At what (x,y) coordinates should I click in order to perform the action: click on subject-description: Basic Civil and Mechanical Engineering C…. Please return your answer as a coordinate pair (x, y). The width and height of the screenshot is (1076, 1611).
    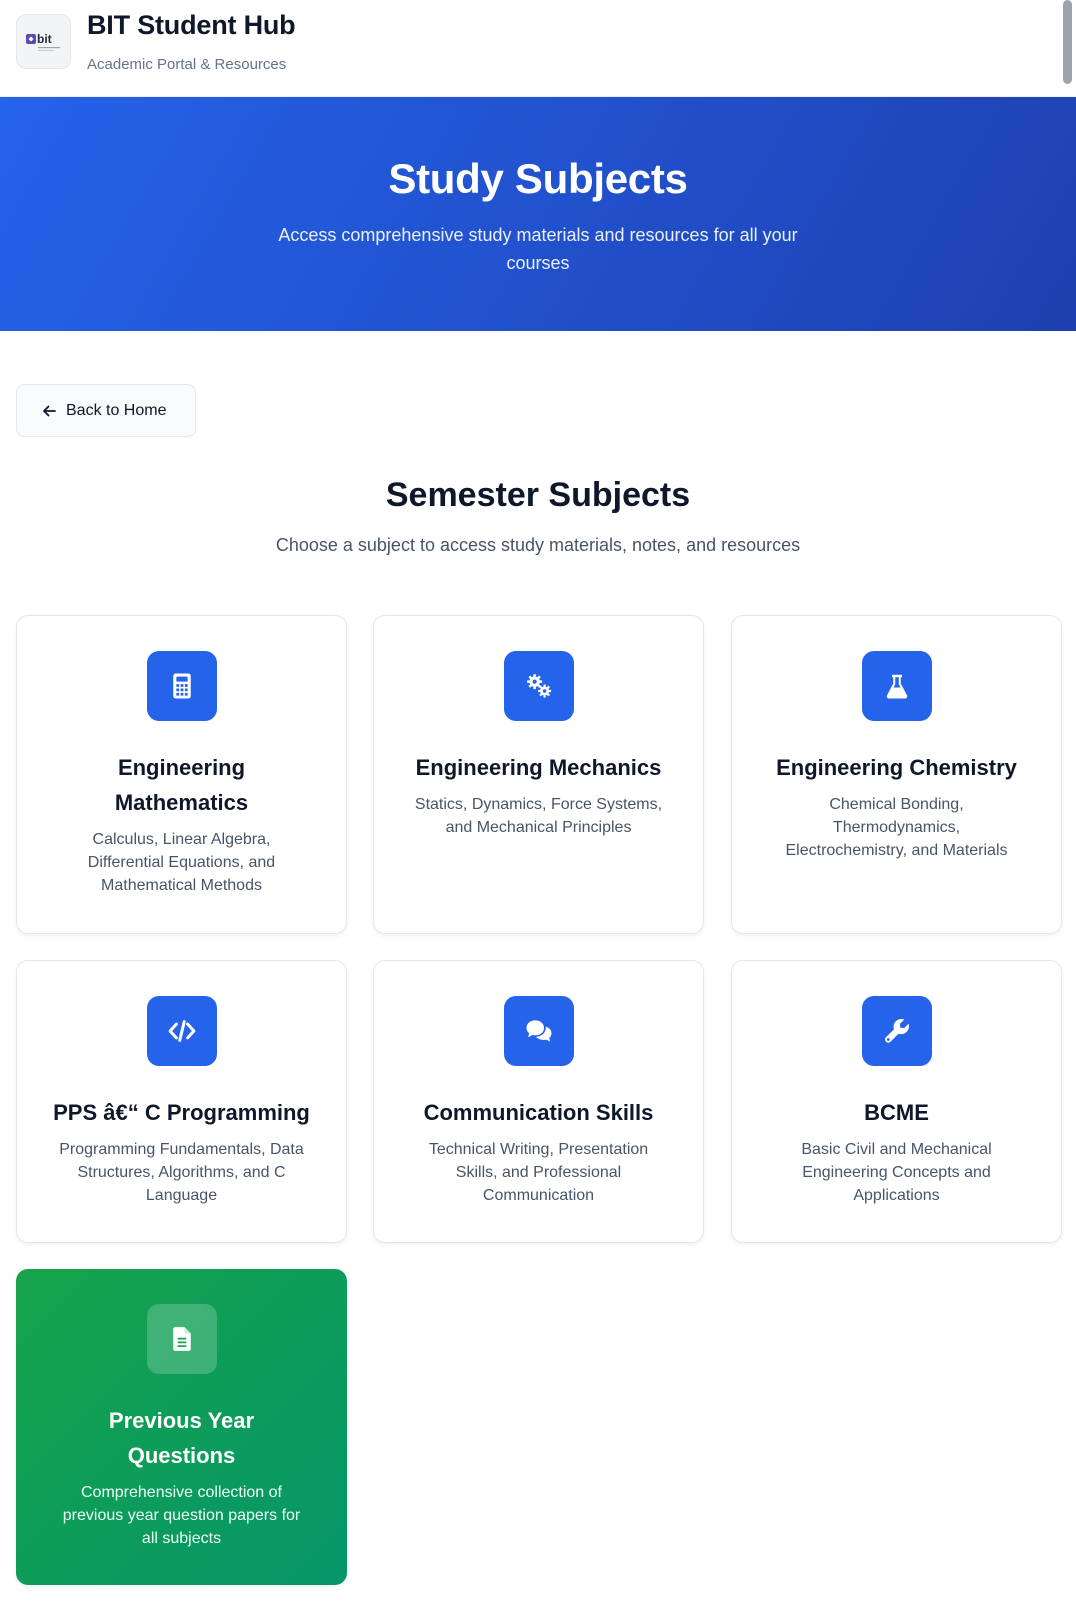
    Looking at the image, I should click on (896, 1172).